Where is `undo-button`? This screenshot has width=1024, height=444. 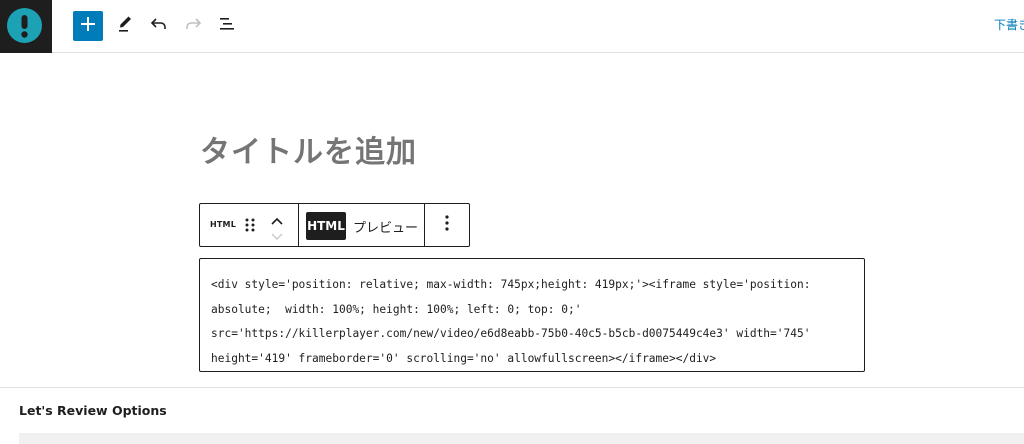
undo-button is located at coordinates (159, 26).